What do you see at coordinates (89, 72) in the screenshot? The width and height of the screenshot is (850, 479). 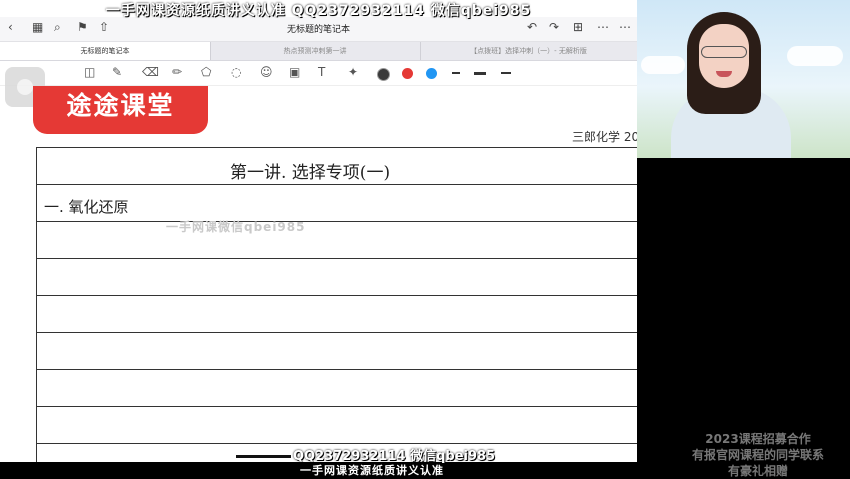 I see `page-layout-icon: ◫` at bounding box center [89, 72].